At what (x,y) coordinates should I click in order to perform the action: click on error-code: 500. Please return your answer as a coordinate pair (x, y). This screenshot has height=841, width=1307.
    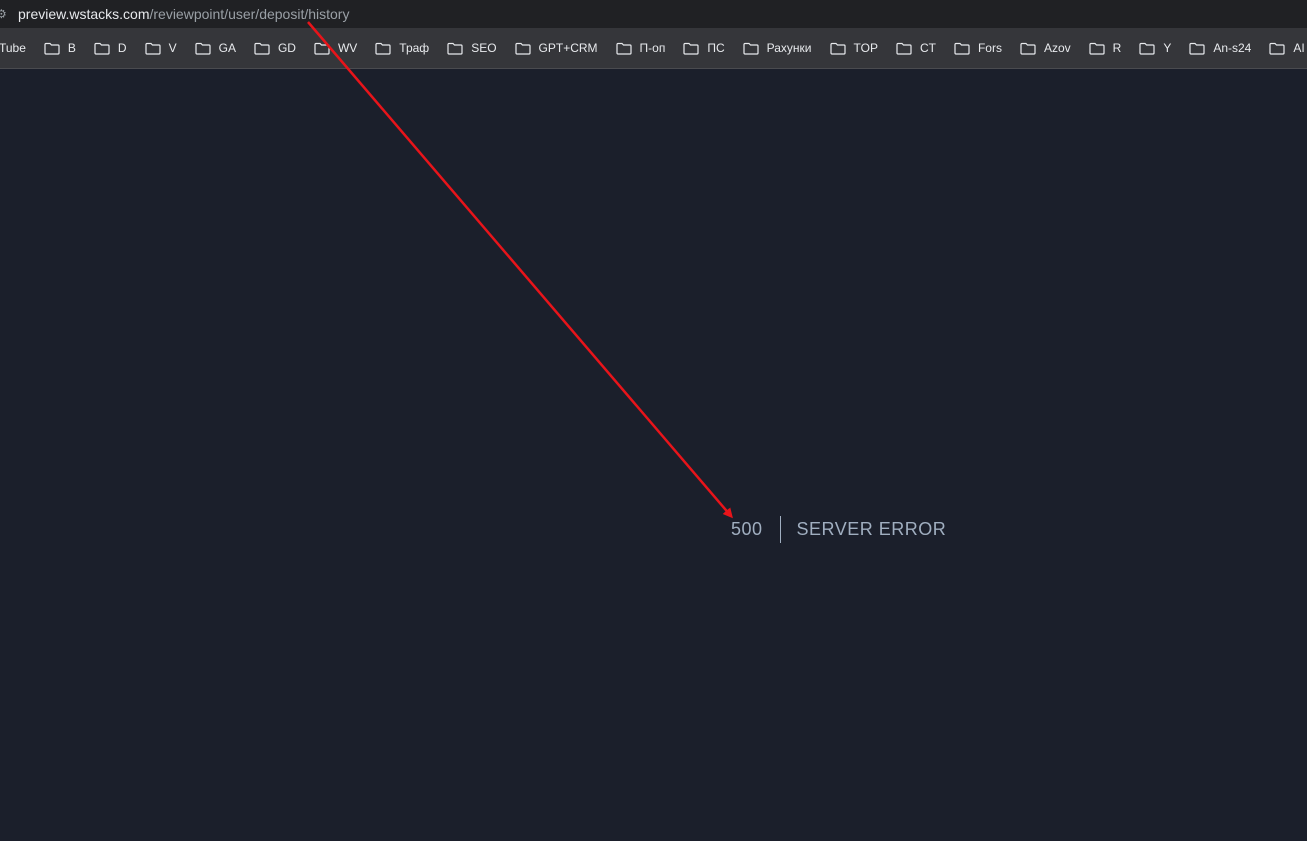
    Looking at the image, I should click on (747, 529).